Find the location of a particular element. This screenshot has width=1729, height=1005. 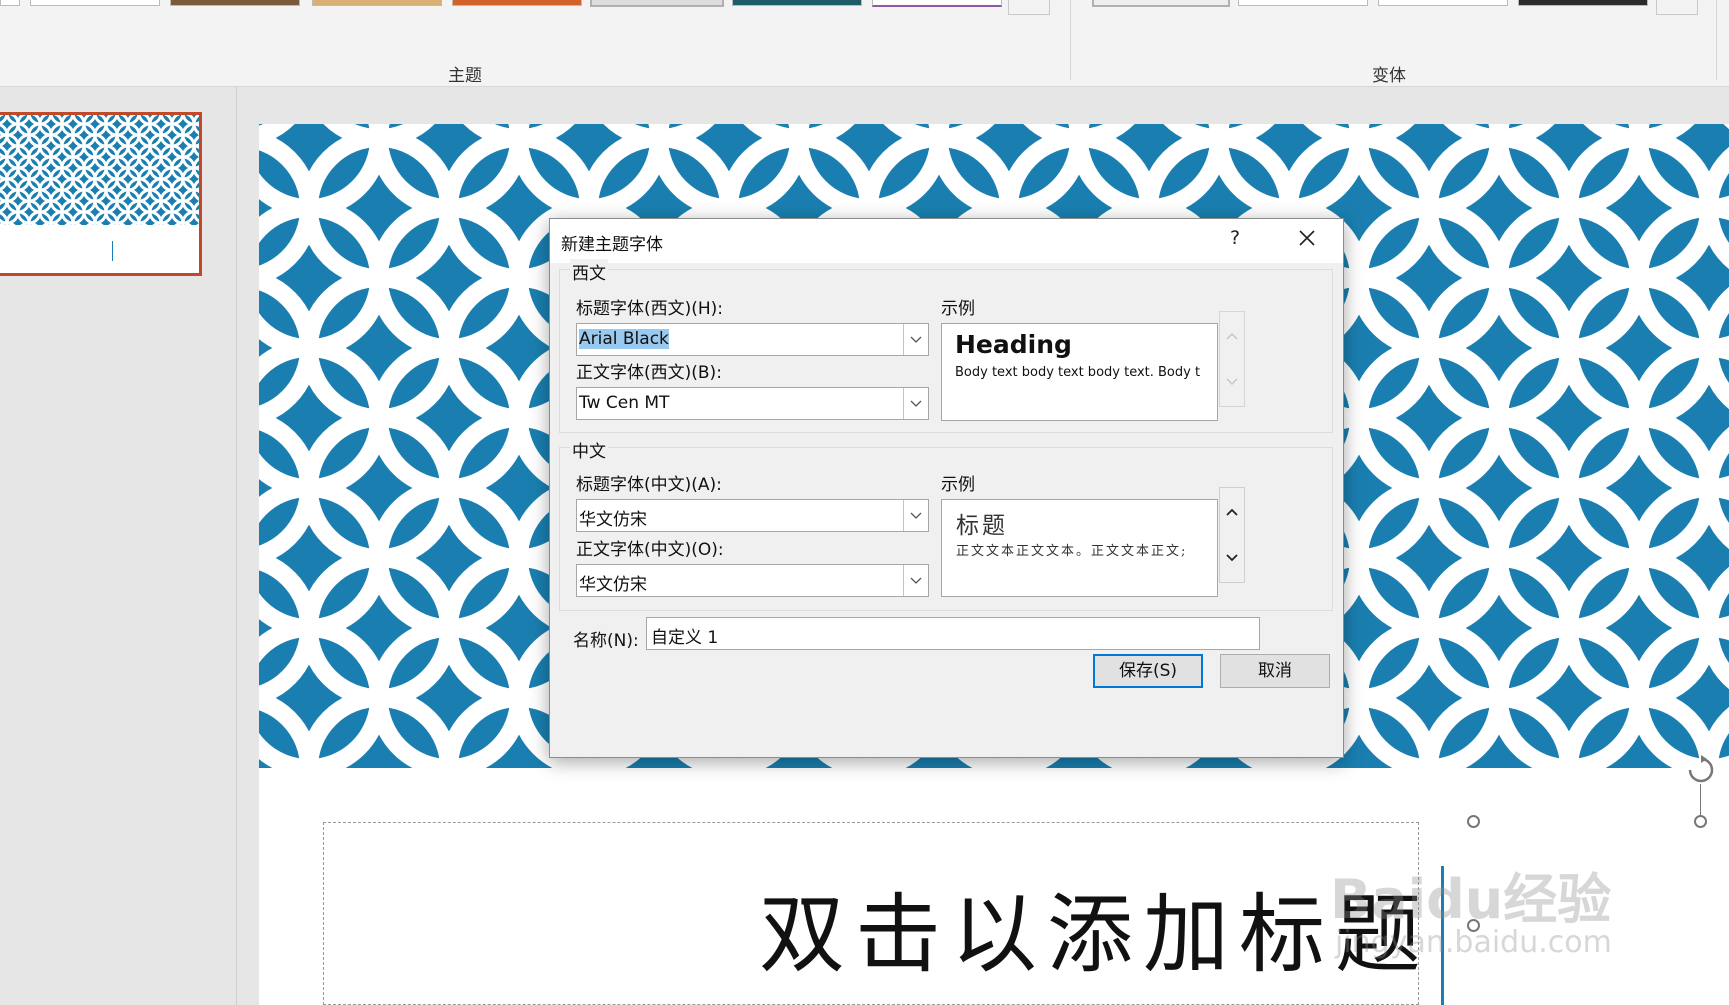

save-button: 保存(S) is located at coordinates (1148, 671).